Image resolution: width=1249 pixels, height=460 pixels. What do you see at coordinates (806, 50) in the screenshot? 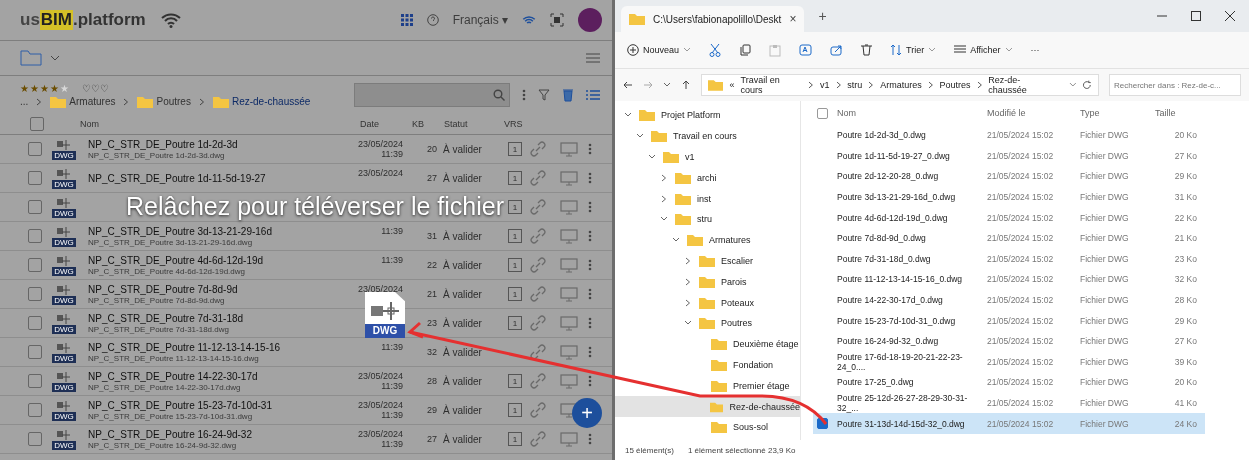
I see `rename-icon` at bounding box center [806, 50].